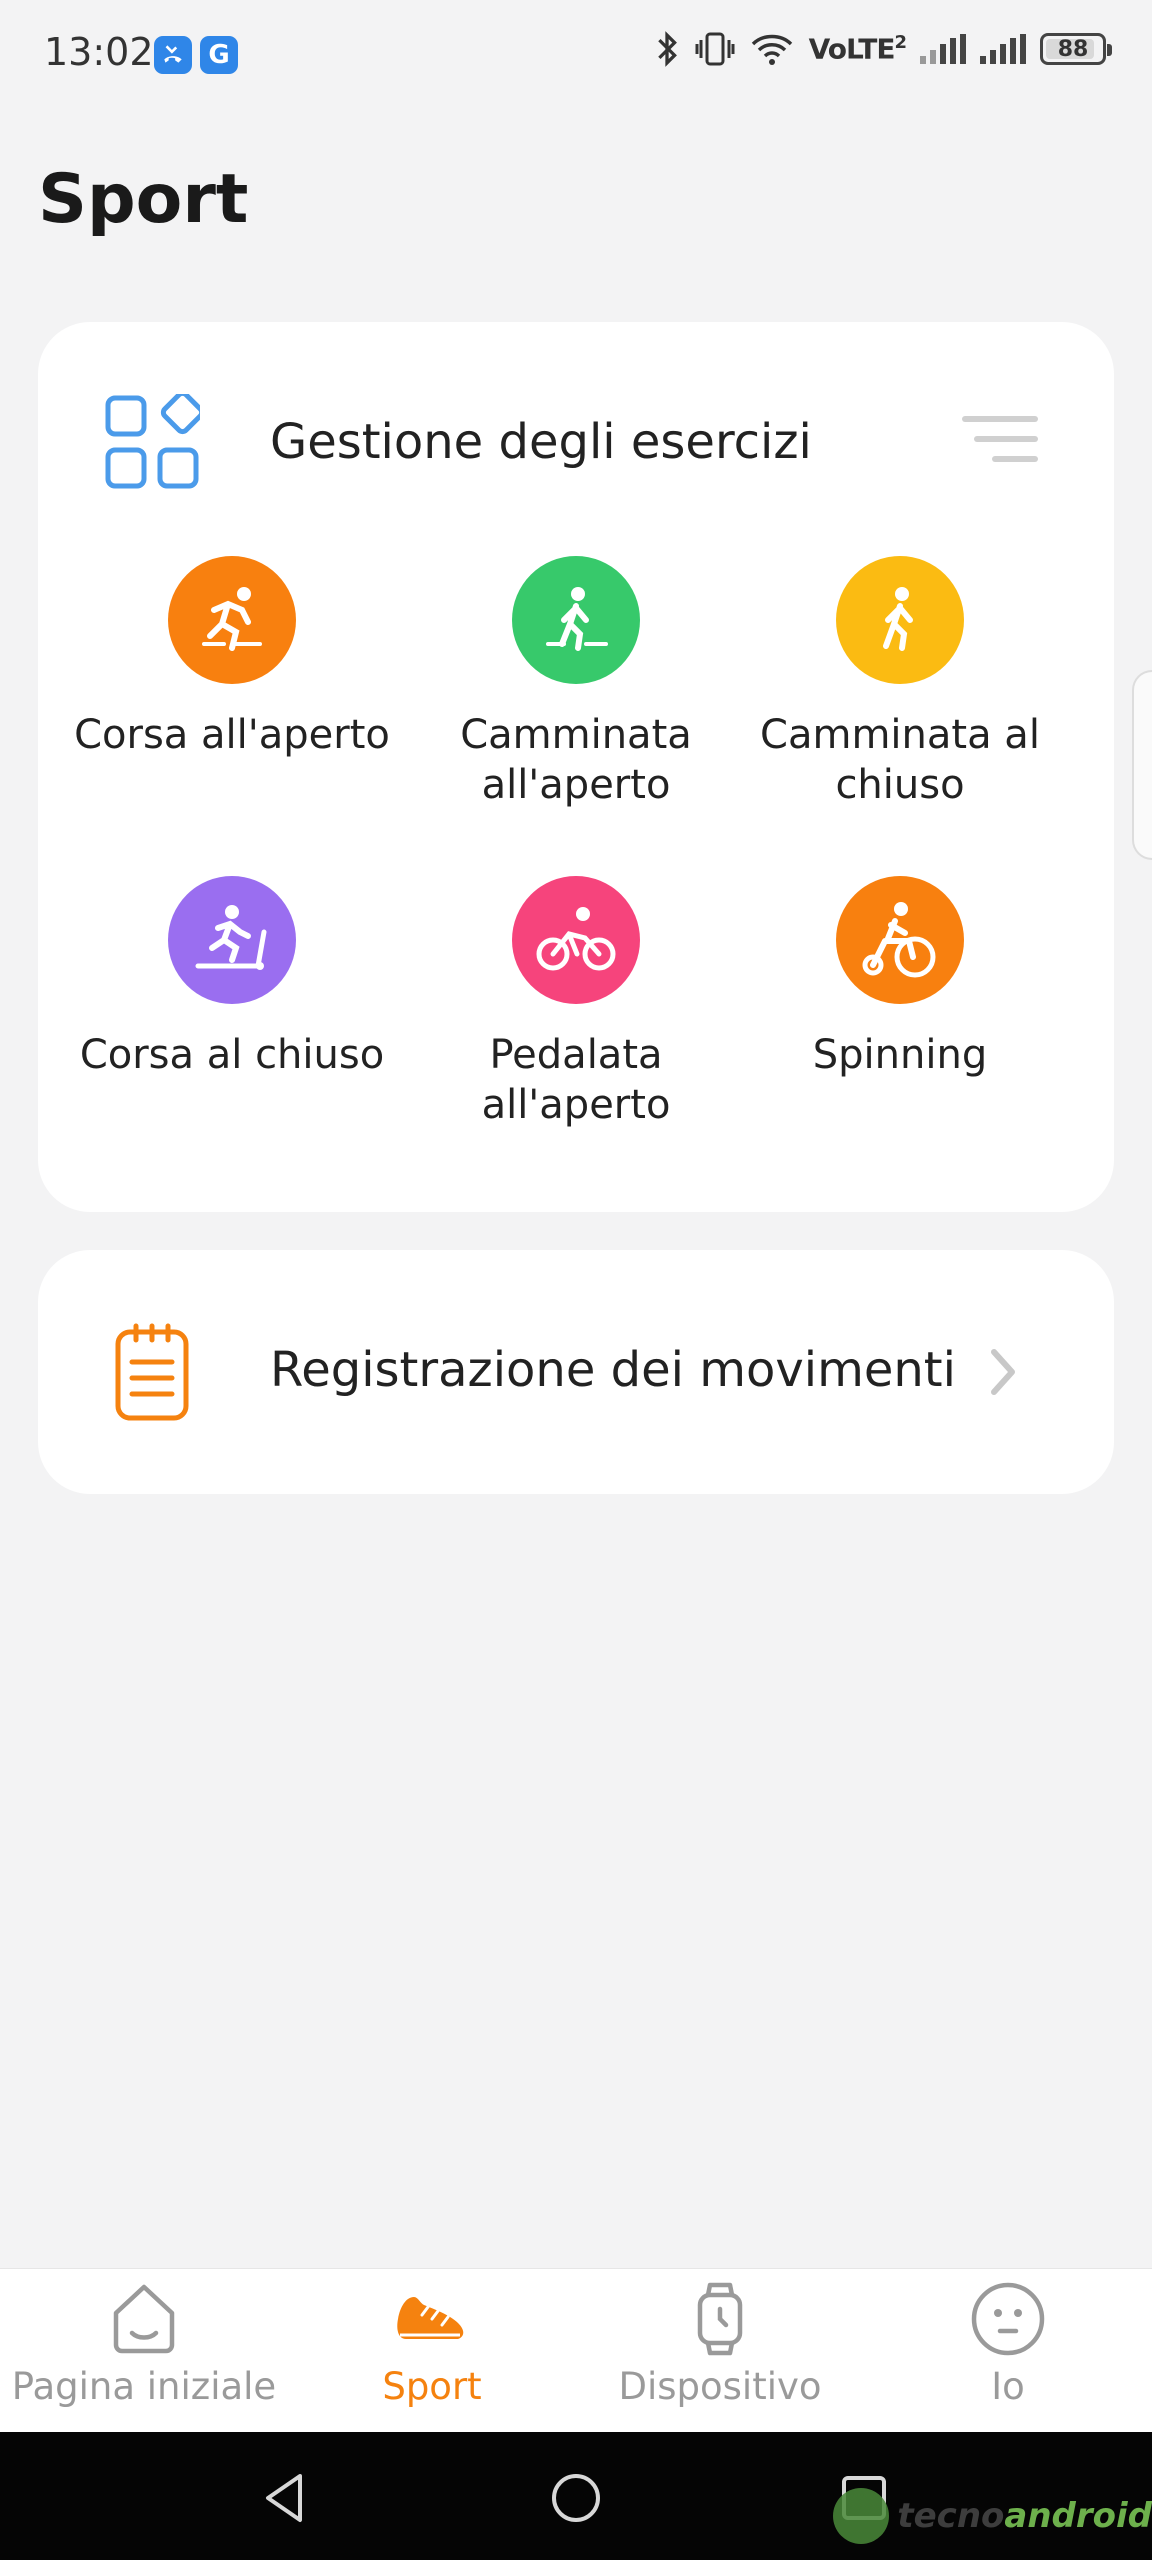 This screenshot has width=1152, height=2560. Describe the element at coordinates (857, 49) in the screenshot. I see `volte-indicator: VoLTE2` at that location.